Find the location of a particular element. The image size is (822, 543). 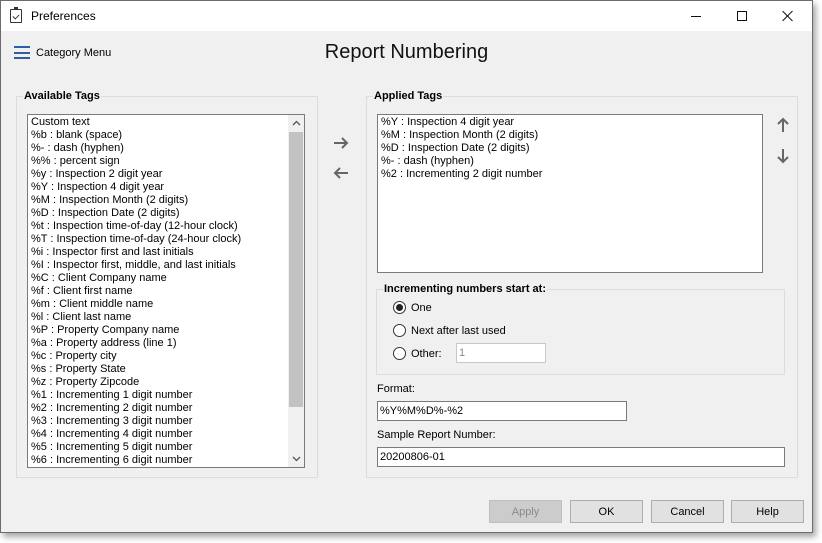

apply-button: Apply is located at coordinates (525, 511).